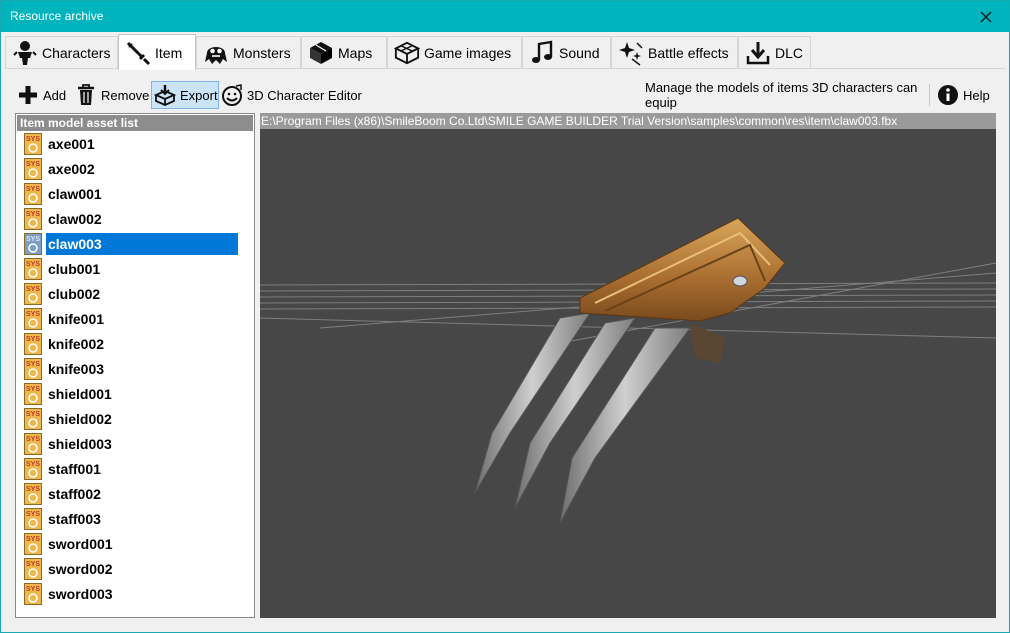 Image resolution: width=1010 pixels, height=633 pixels. I want to click on export-button: Export, so click(185, 95).